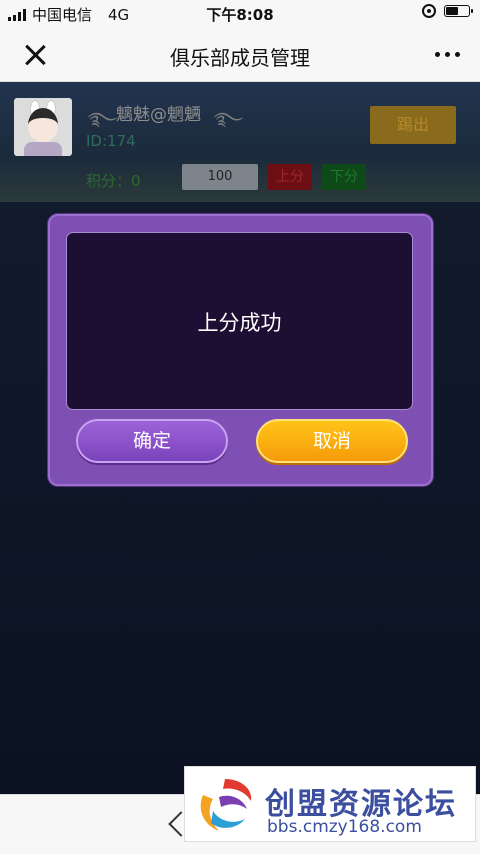 Image resolution: width=480 pixels, height=854 pixels. I want to click on status-bar: 中国电信 4G 下午8:08, so click(240, 13).